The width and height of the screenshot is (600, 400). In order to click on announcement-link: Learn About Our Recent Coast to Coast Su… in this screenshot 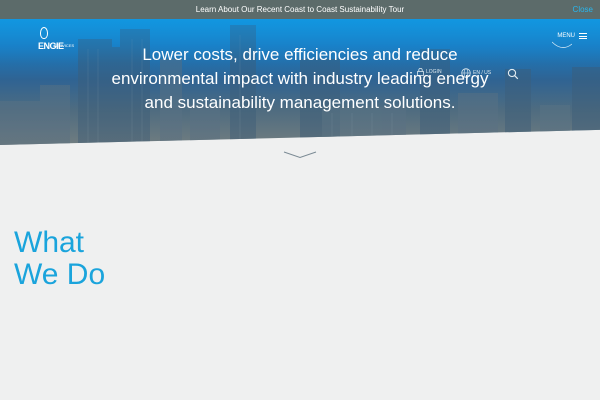, I will do `click(300, 9)`.